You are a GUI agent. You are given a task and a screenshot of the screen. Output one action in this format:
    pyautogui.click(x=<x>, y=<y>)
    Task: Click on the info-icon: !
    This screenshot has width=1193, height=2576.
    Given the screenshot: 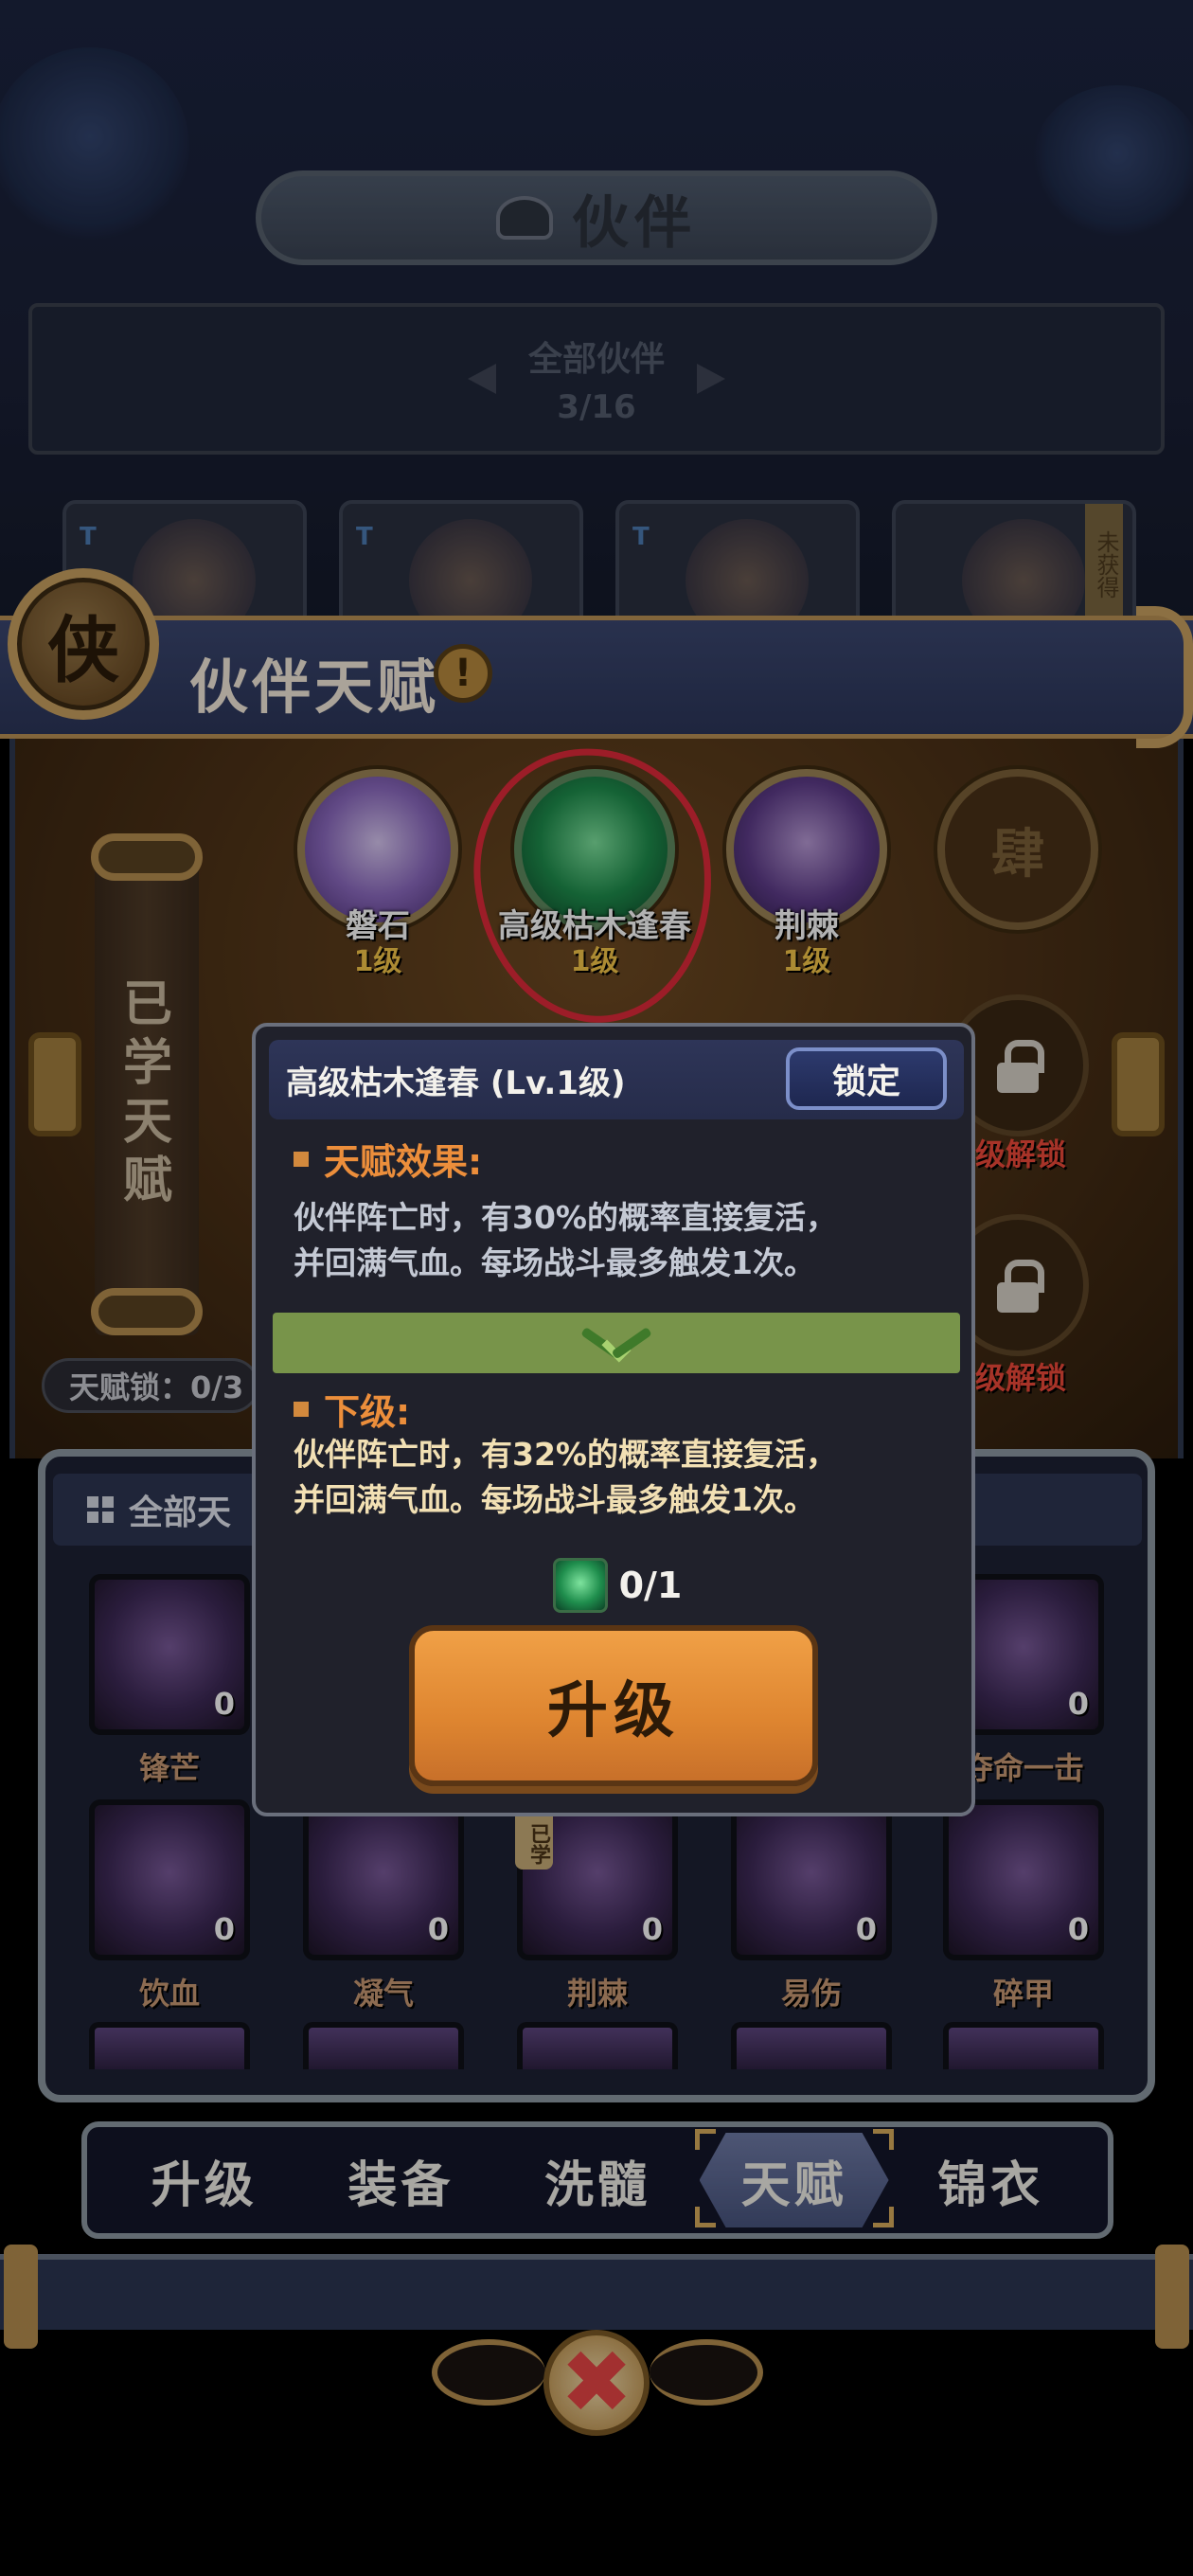 What is the action you would take?
    pyautogui.click(x=463, y=673)
    